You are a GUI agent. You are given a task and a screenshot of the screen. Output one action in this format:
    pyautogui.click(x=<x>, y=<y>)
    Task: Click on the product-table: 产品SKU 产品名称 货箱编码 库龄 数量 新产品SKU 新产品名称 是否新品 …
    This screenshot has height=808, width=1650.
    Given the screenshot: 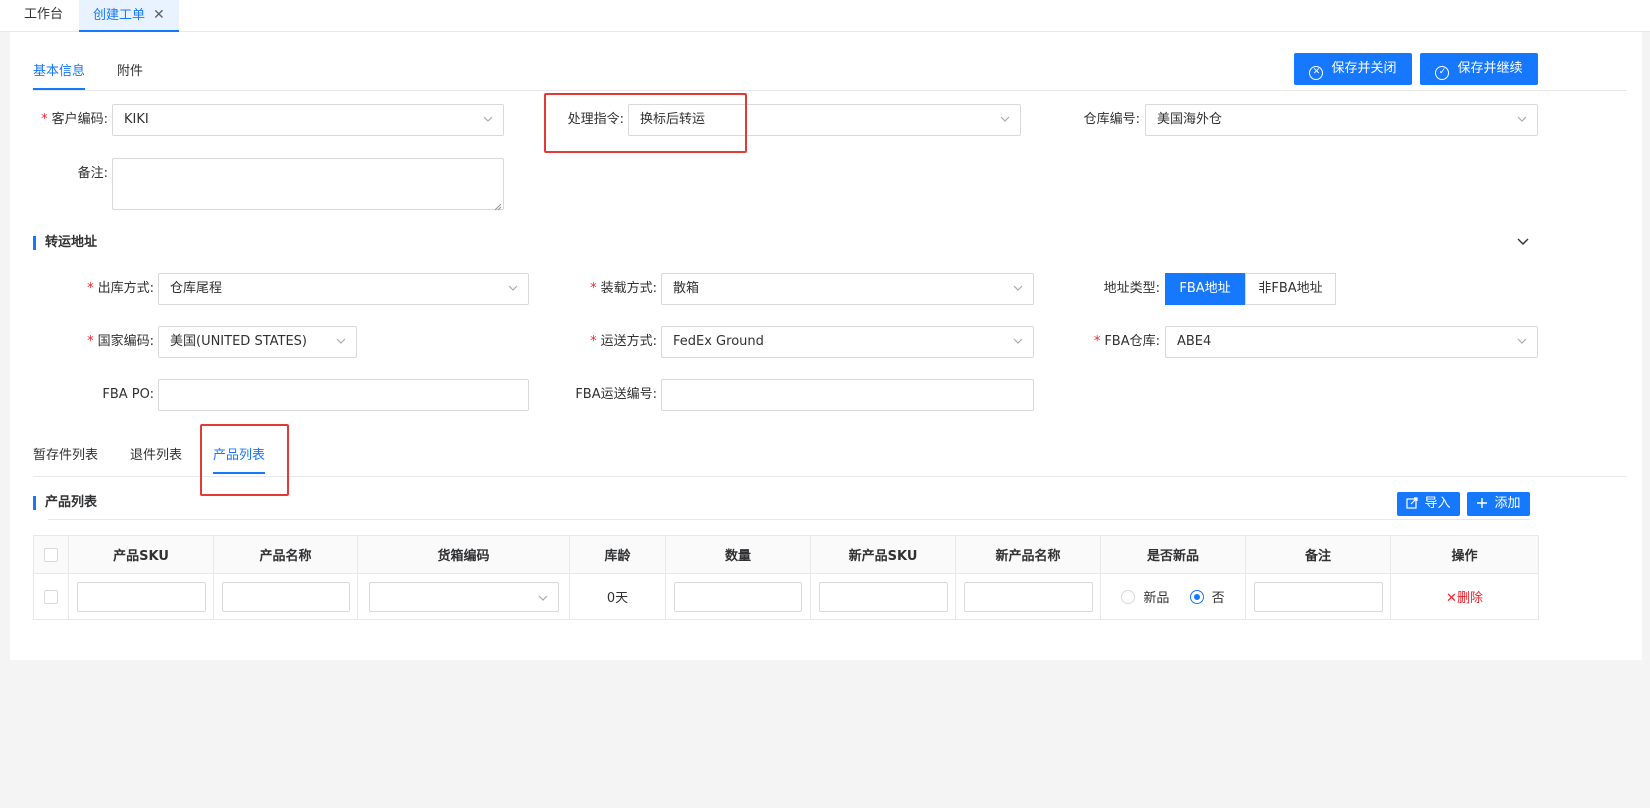 What is the action you would take?
    pyautogui.click(x=786, y=577)
    